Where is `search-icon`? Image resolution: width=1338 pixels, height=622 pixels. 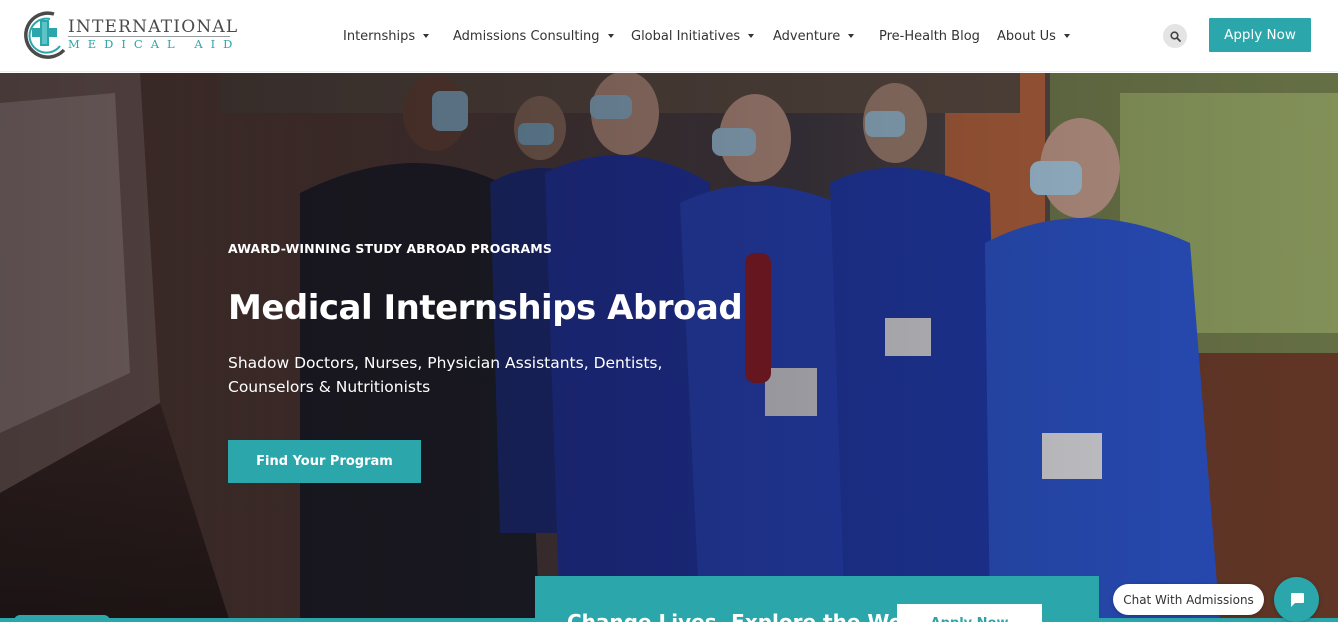 search-icon is located at coordinates (1175, 36).